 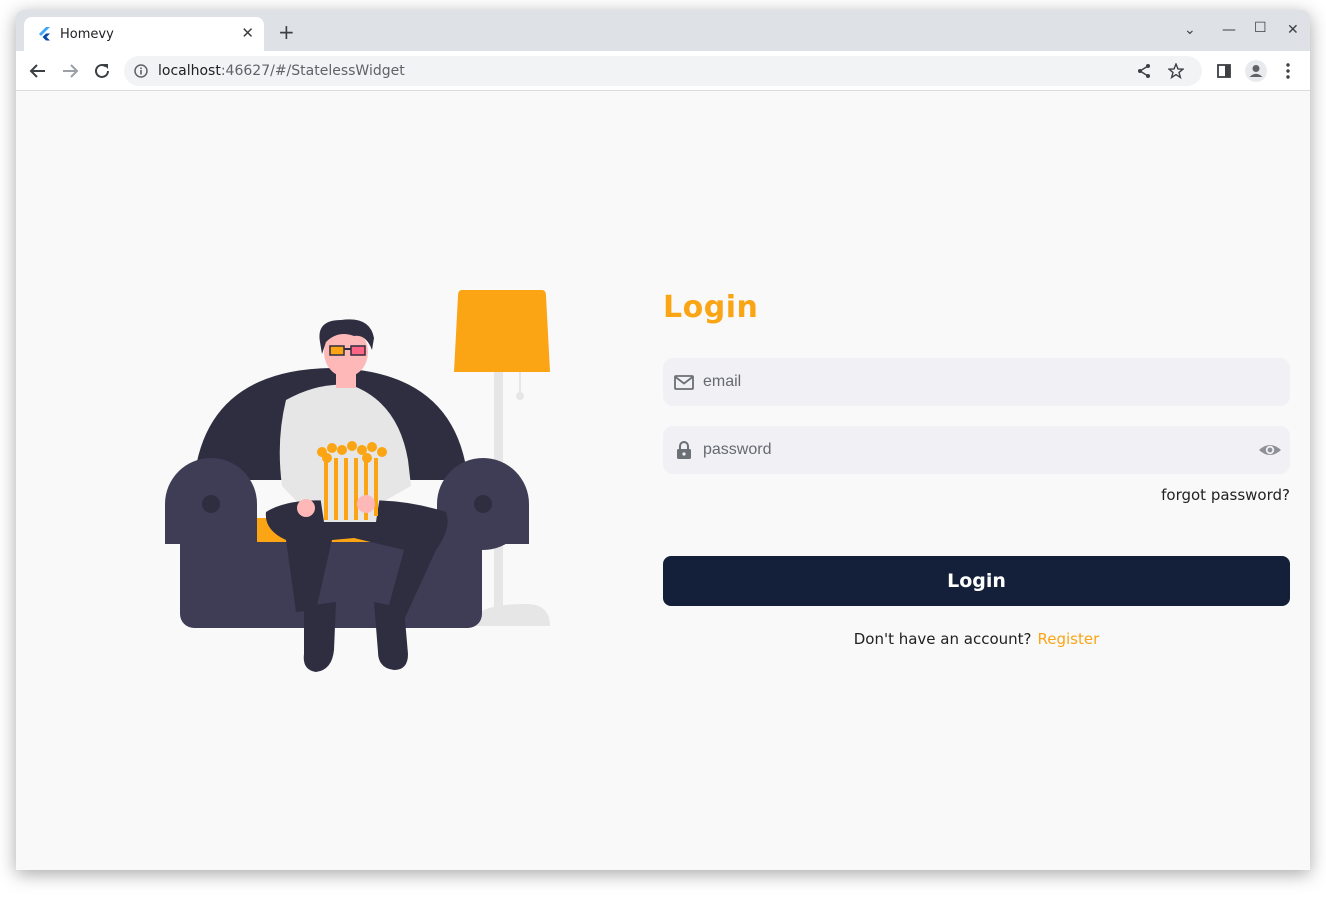 I want to click on address-bar: localhost:46627/#/StatelessWidget, so click(x=663, y=71).